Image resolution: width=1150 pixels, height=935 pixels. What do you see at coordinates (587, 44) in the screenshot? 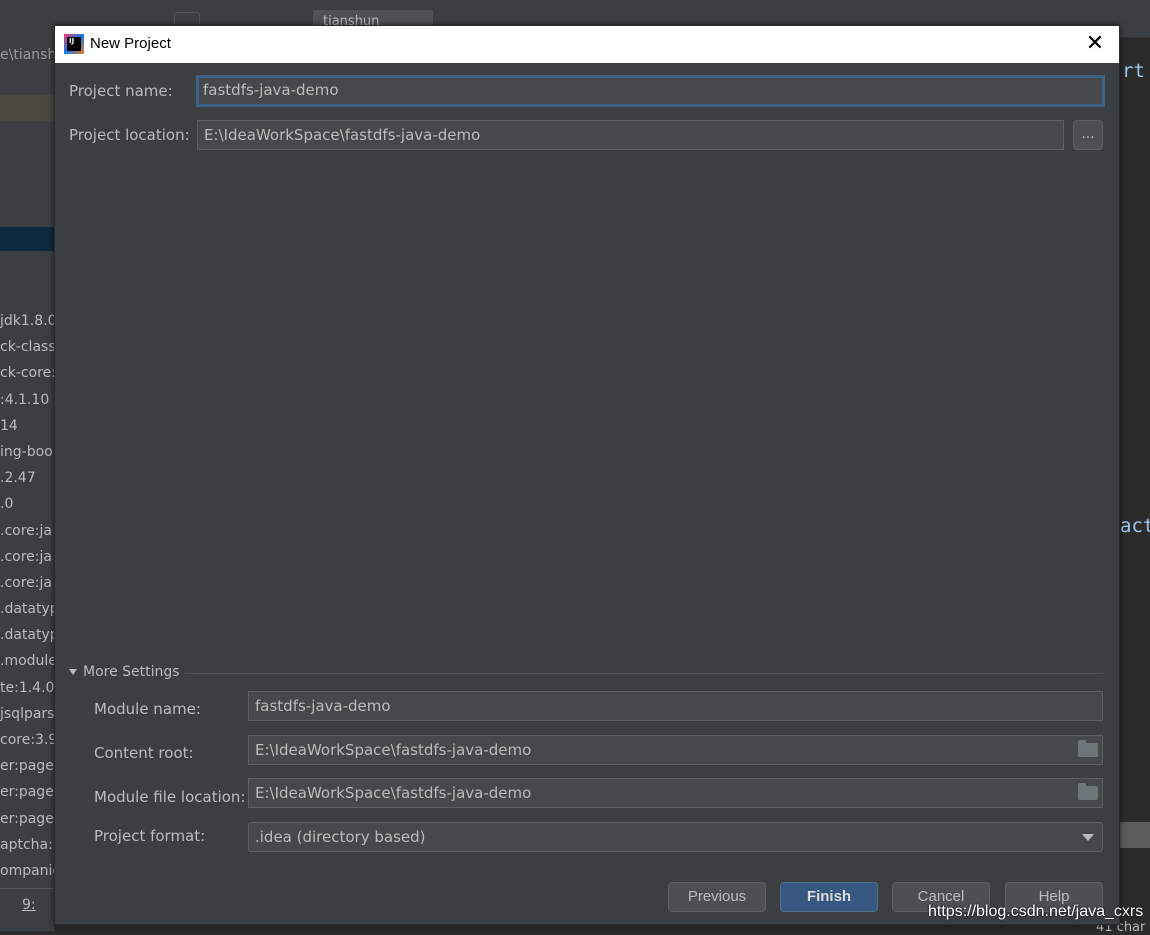
I see `dialog-titlebar: IJ New Project ✕` at bounding box center [587, 44].